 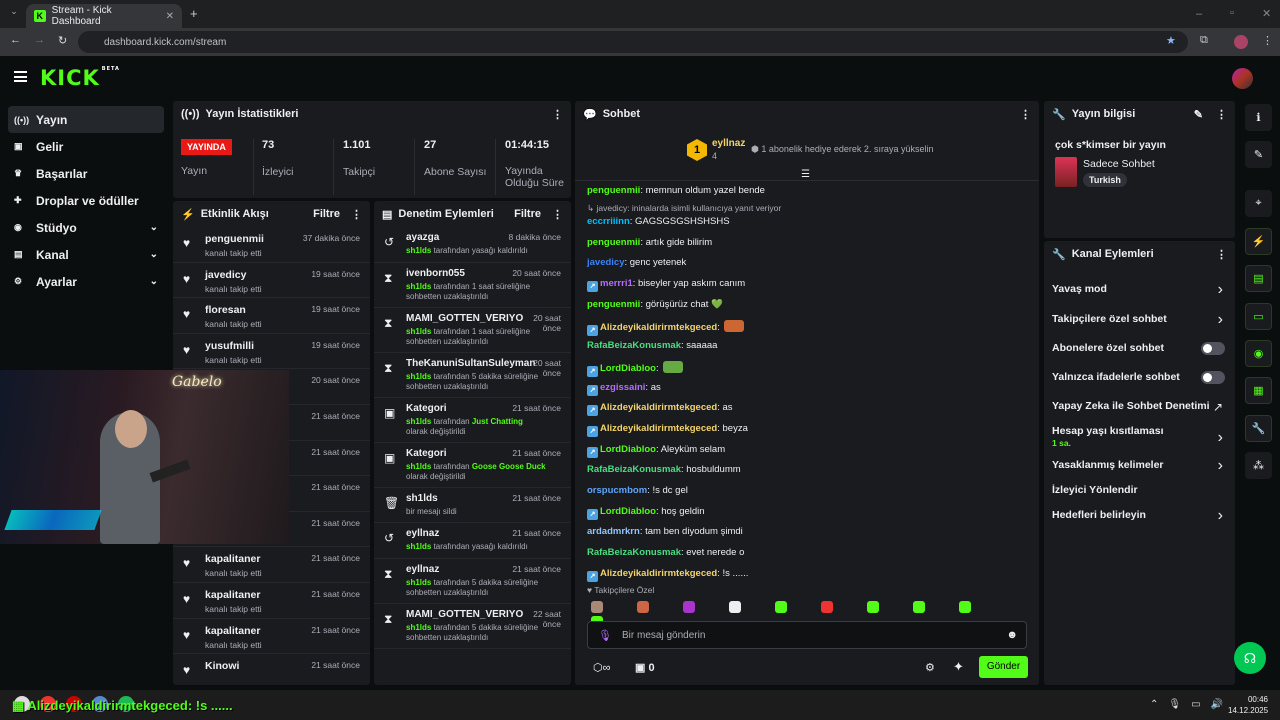 What do you see at coordinates (658, 221) in the screenshot?
I see `chat-message: eccrriiinn: GAGSGSGSHSHSHS` at bounding box center [658, 221].